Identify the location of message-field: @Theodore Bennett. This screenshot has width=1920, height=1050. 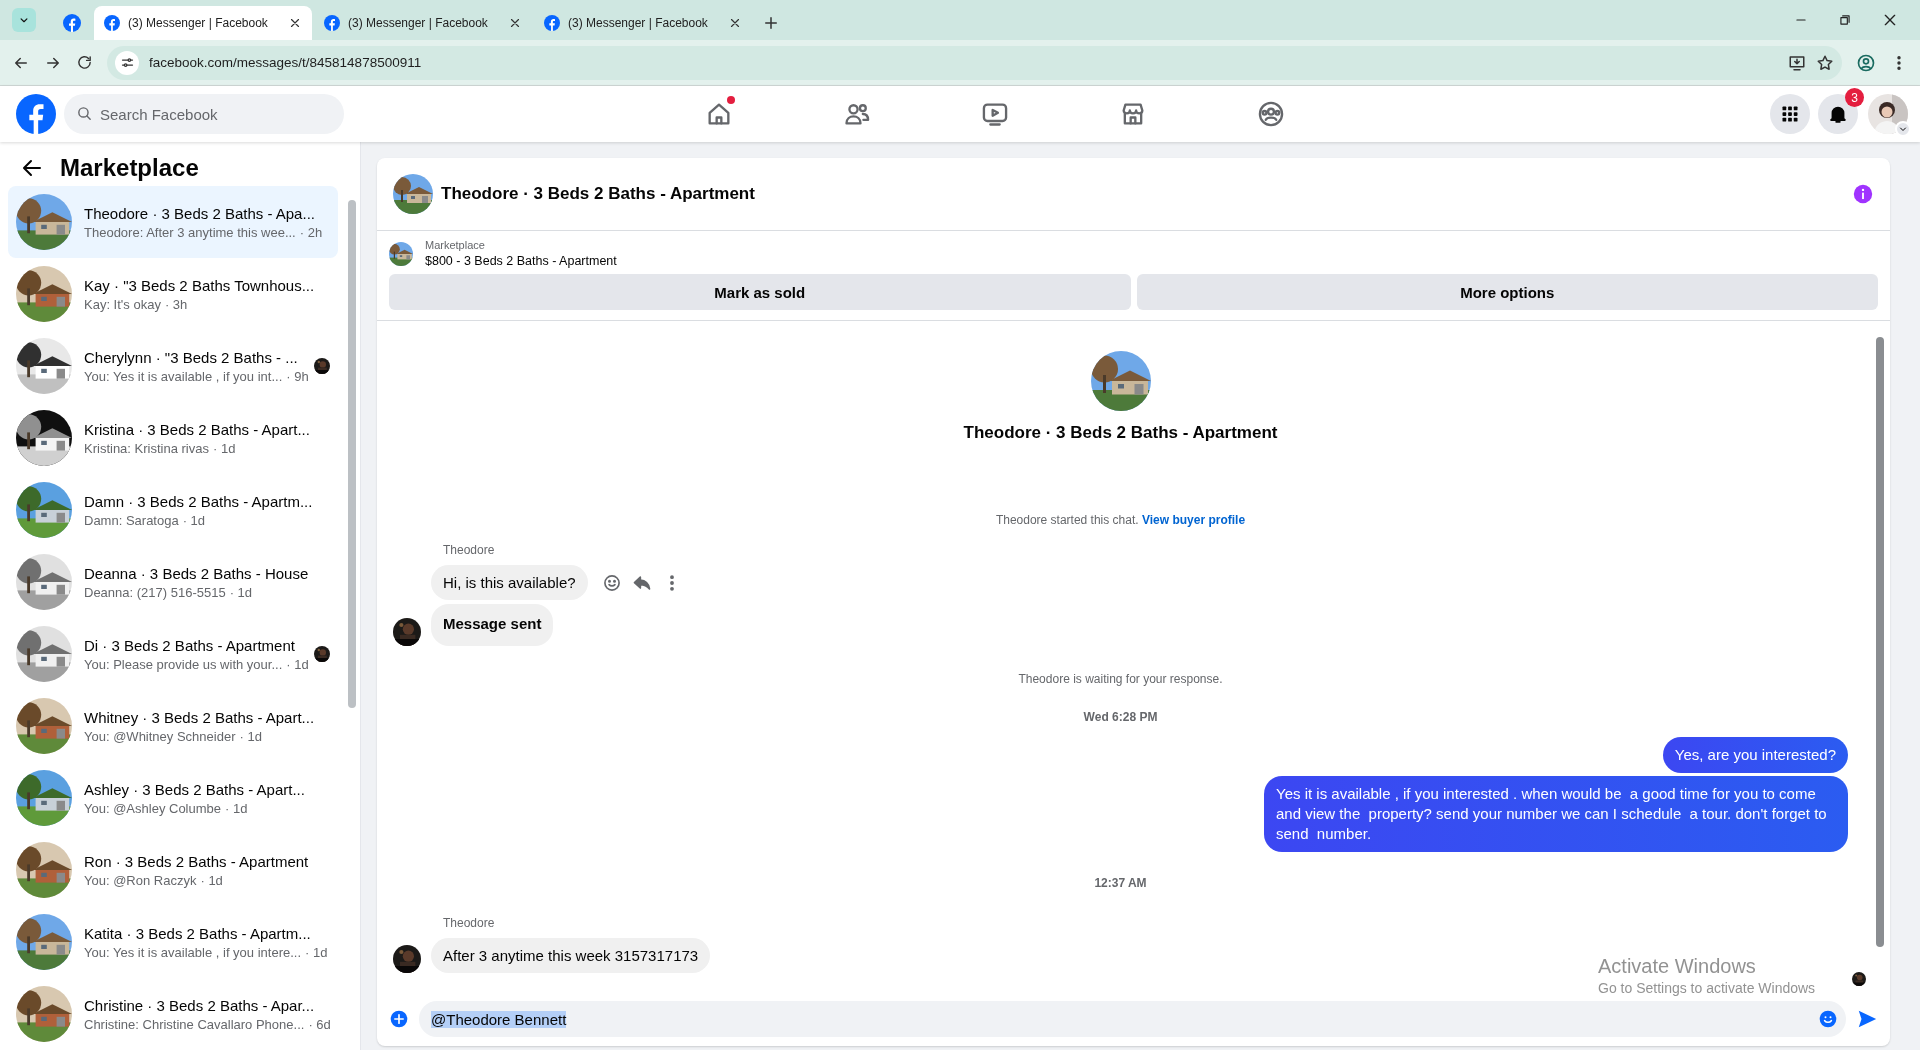
(1132, 1019).